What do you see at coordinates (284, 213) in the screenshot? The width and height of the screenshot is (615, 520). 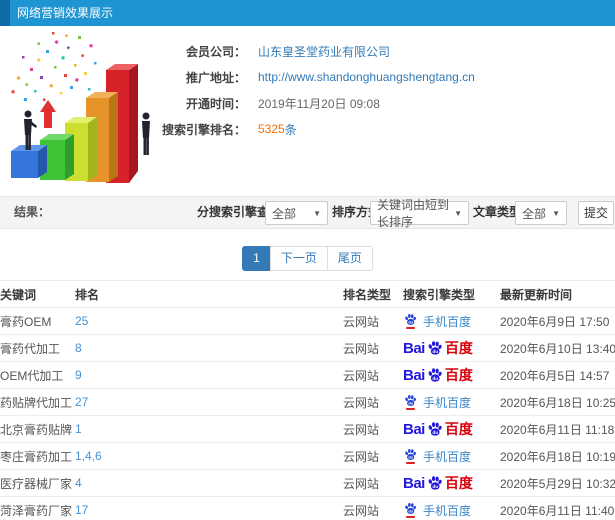 I see `engine-filter-value: 全部` at bounding box center [284, 213].